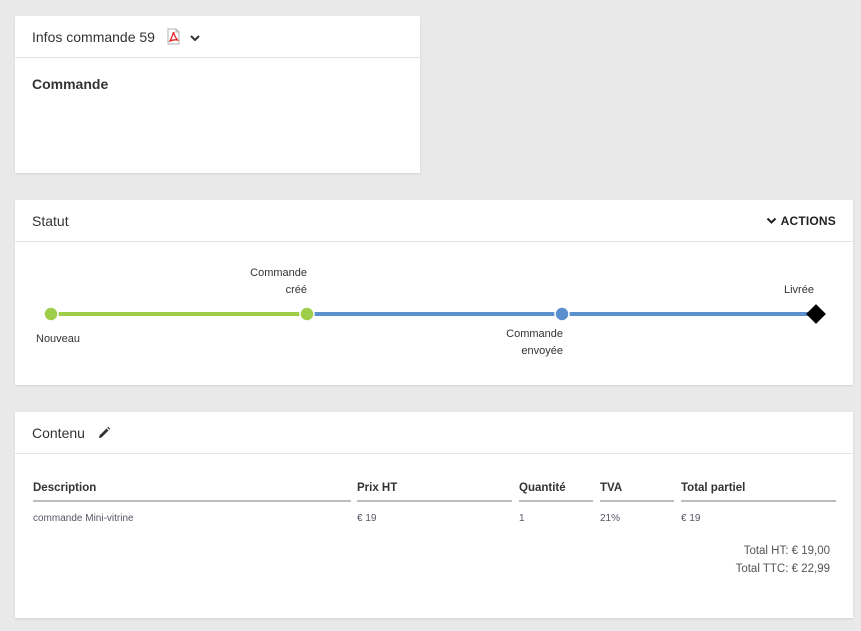 The width and height of the screenshot is (861, 631). Describe the element at coordinates (808, 220) in the screenshot. I see `actions-label: ACTIONS` at that location.